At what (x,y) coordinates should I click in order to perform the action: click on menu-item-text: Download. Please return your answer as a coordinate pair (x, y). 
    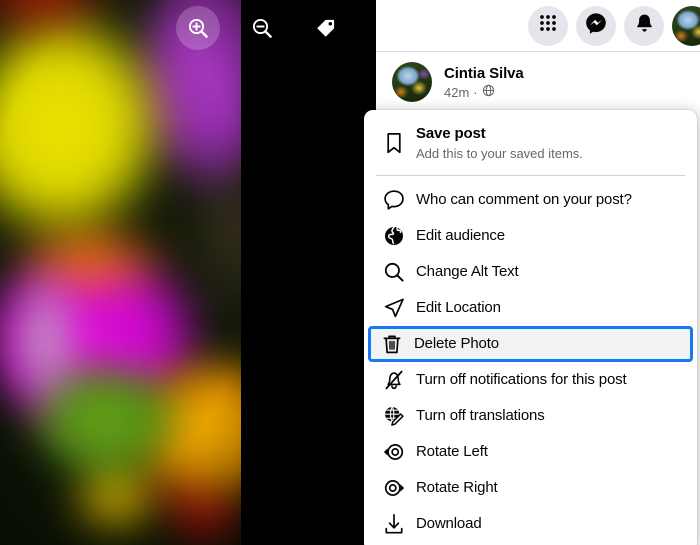
    Looking at the image, I should click on (449, 524).